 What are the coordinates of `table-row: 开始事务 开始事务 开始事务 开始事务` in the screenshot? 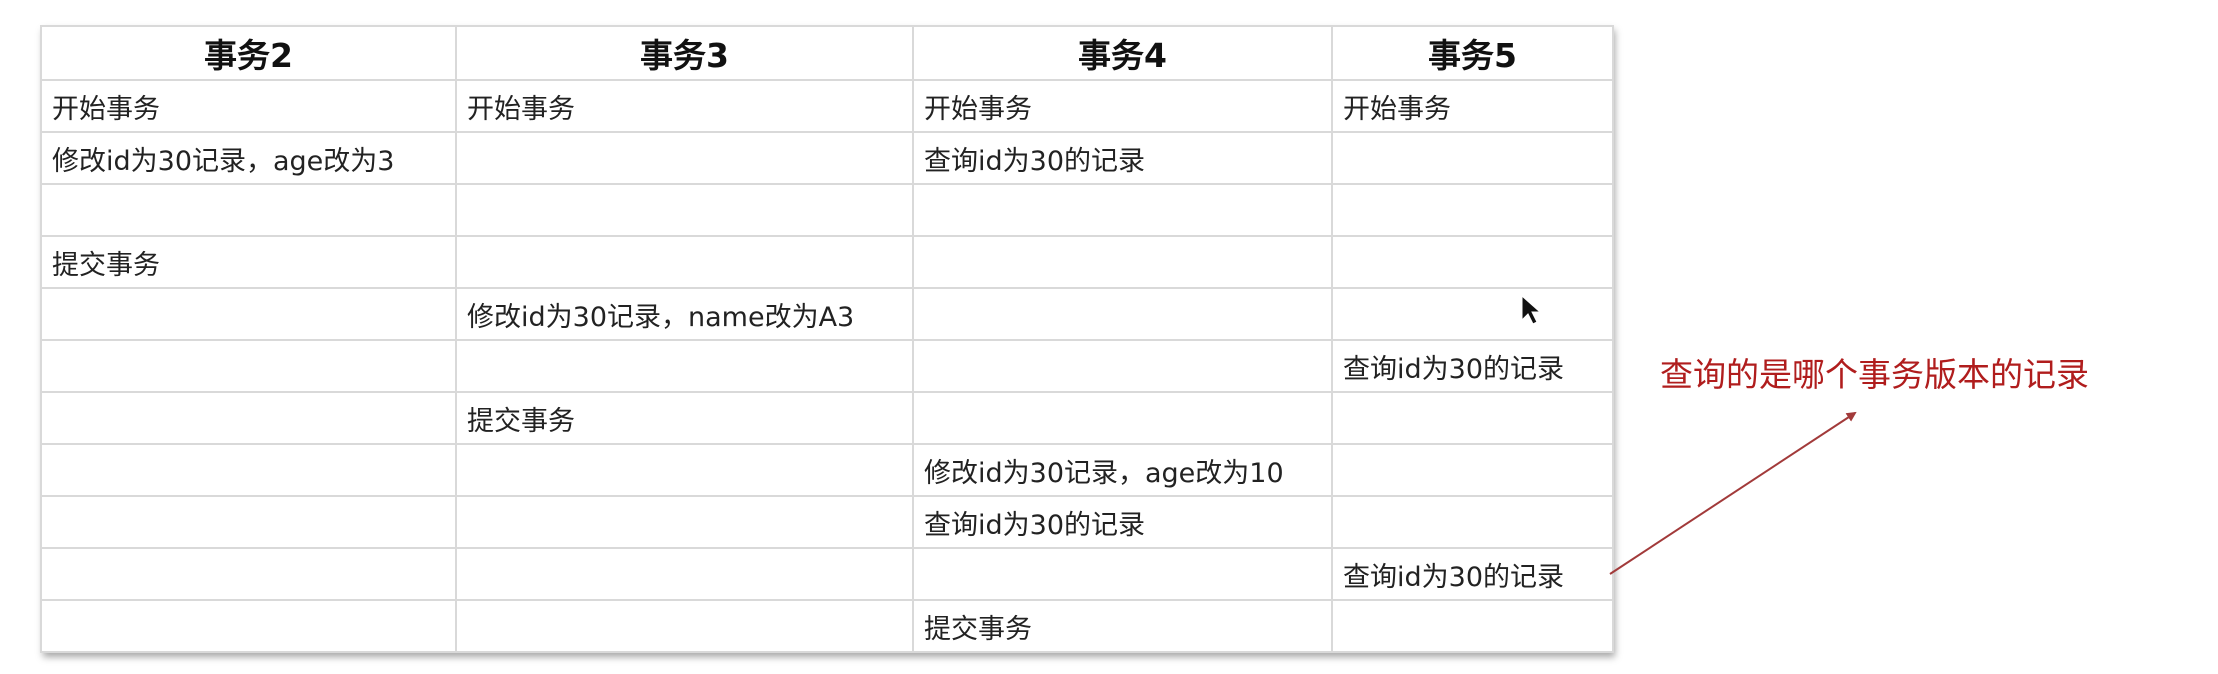 It's located at (827, 106).